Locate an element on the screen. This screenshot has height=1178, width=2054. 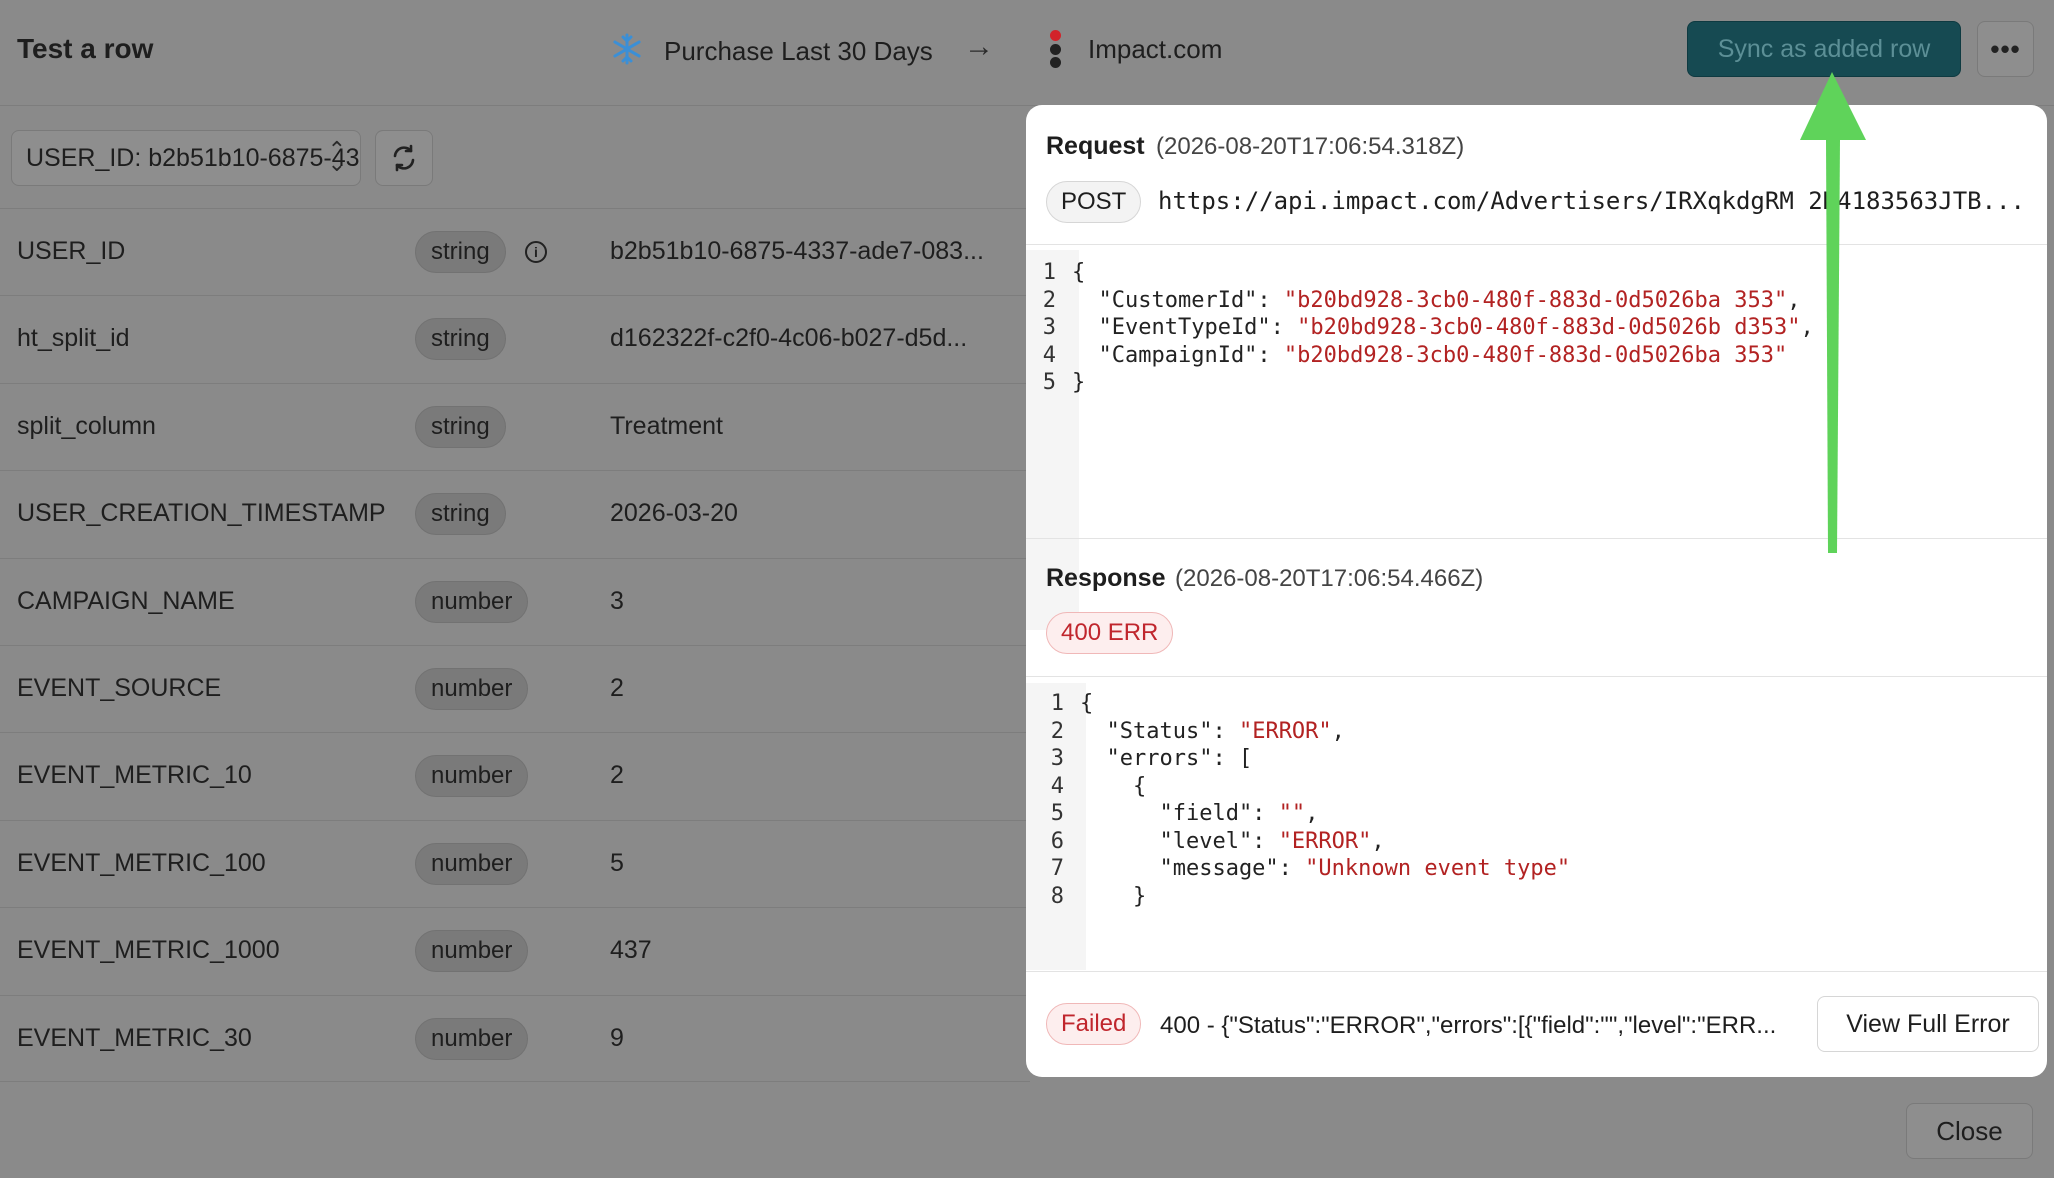
method-badge: POST is located at coordinates (1094, 202).